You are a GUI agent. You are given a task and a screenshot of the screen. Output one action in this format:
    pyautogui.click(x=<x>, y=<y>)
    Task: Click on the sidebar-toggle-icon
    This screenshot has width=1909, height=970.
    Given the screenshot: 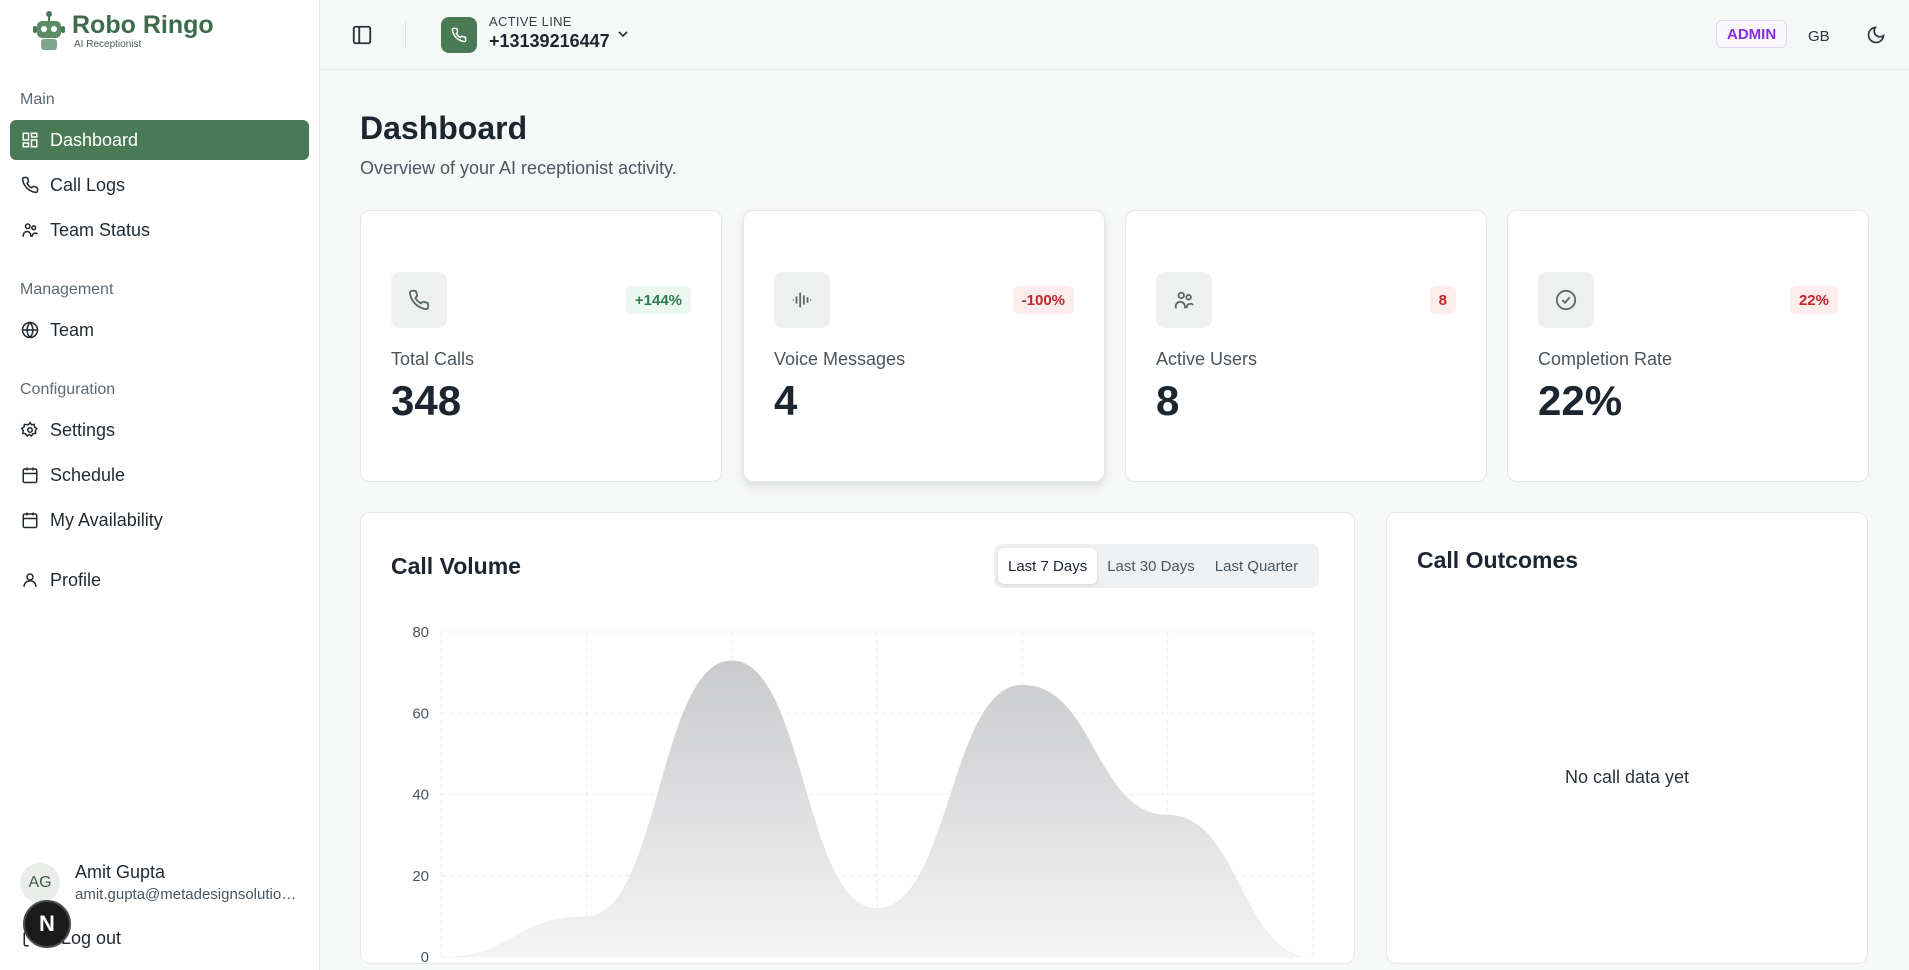 What is the action you would take?
    pyautogui.click(x=362, y=35)
    